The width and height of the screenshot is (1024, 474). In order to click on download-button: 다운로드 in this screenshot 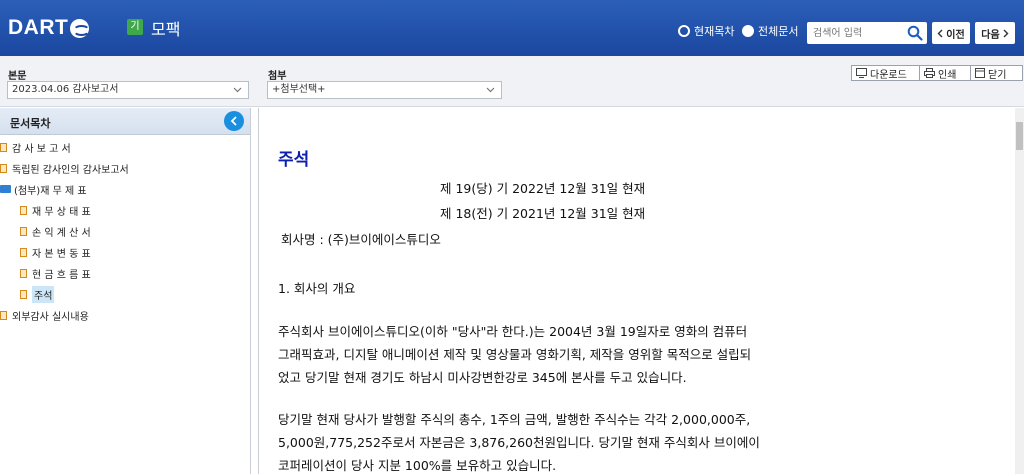, I will do `click(886, 73)`.